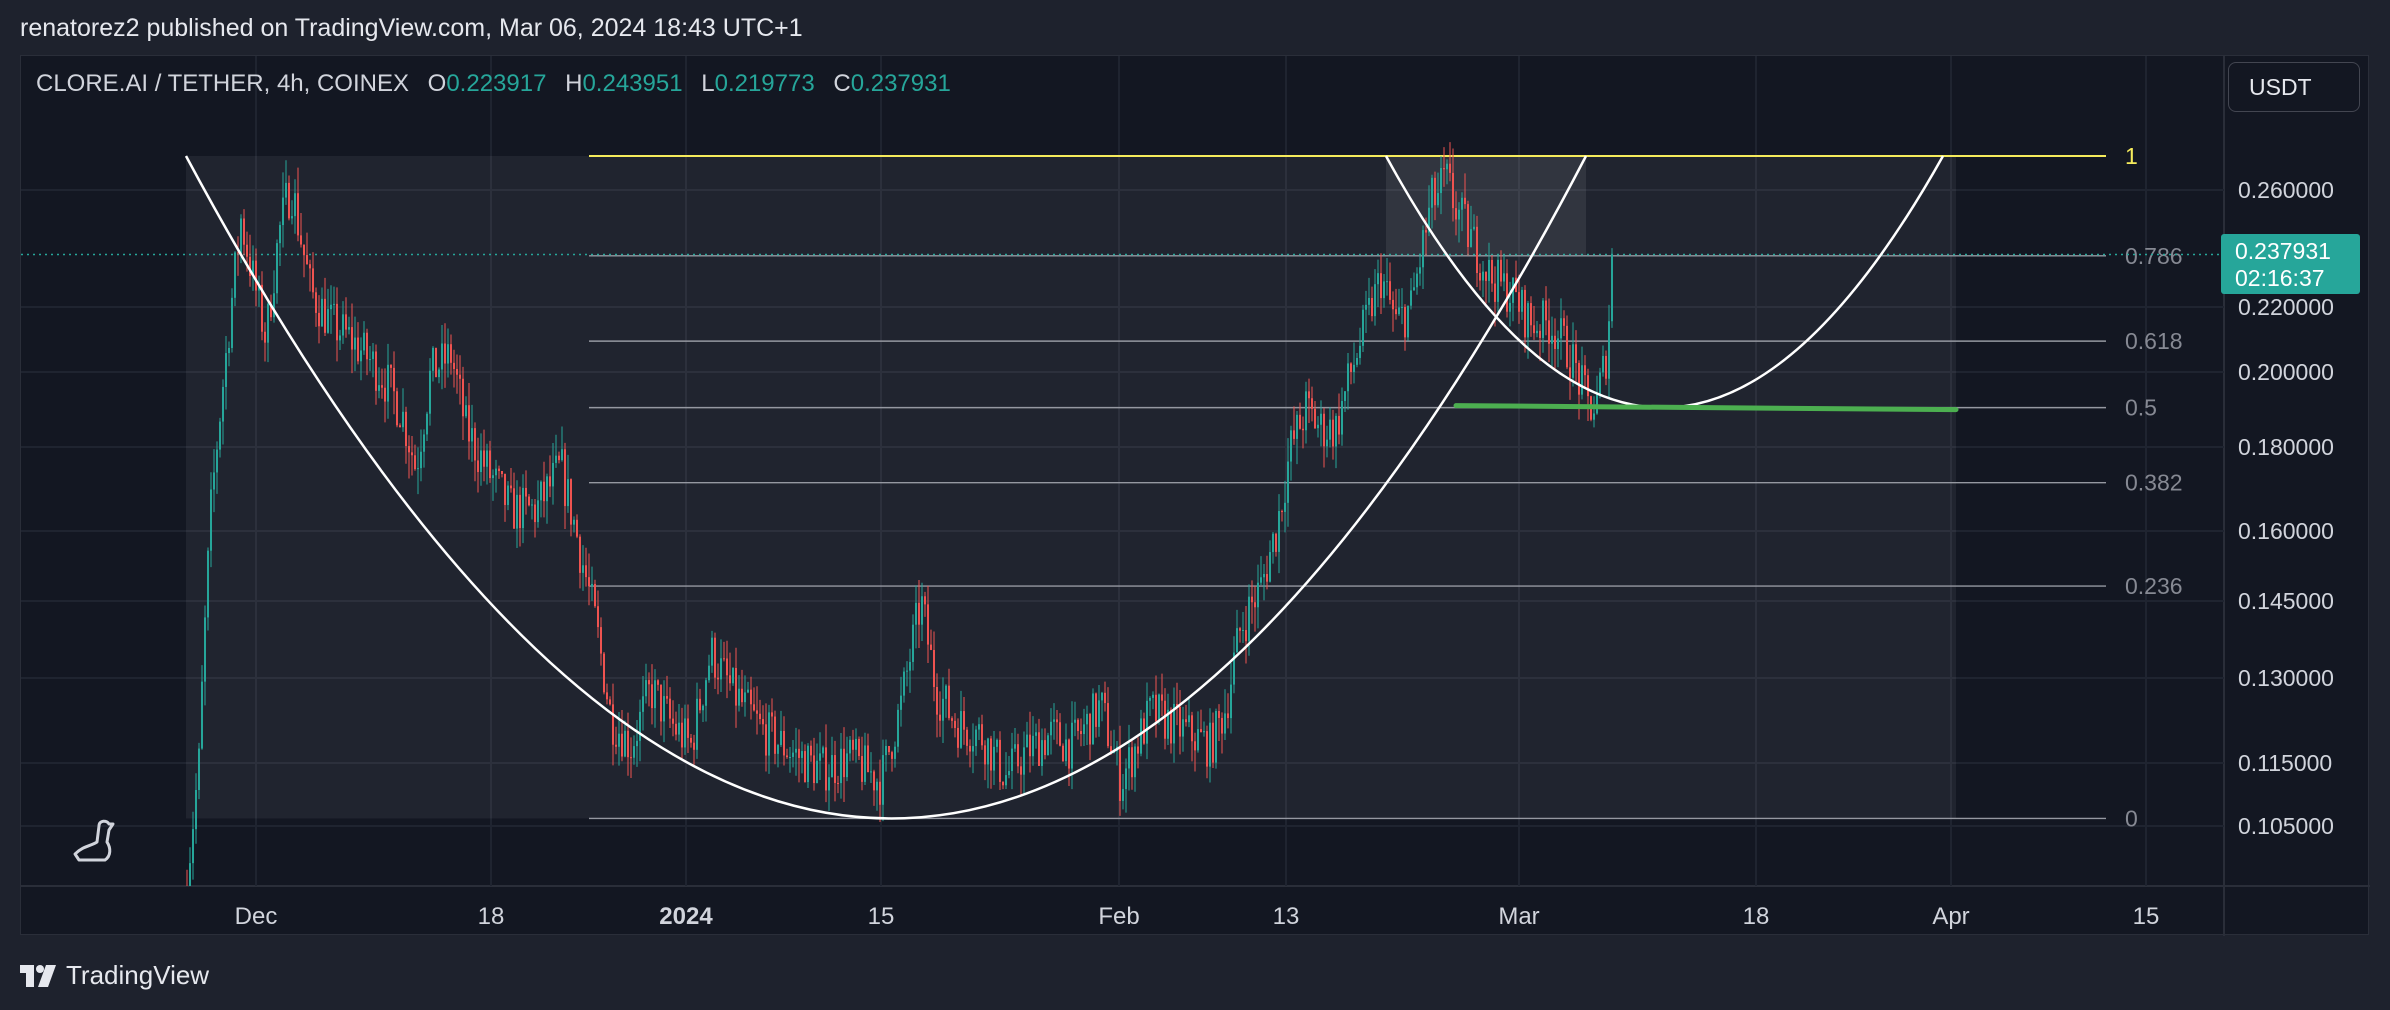 The width and height of the screenshot is (2390, 1010). Describe the element at coordinates (2286, 826) in the screenshot. I see `price-tick-label: 0.105000` at that location.